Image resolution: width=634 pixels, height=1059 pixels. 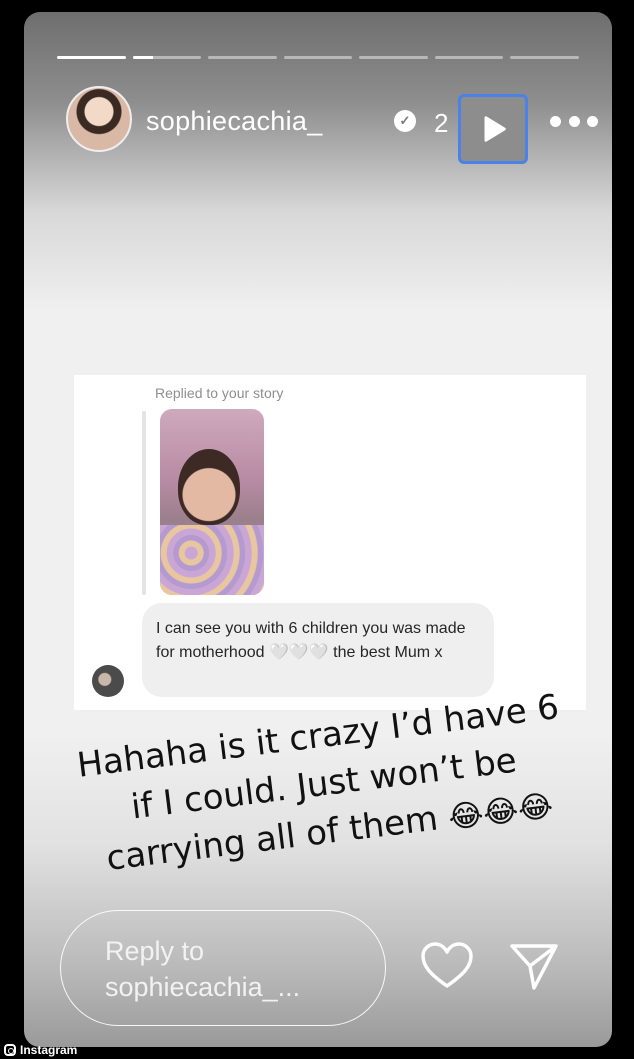 What do you see at coordinates (447, 966) in the screenshot?
I see `heart-icon` at bounding box center [447, 966].